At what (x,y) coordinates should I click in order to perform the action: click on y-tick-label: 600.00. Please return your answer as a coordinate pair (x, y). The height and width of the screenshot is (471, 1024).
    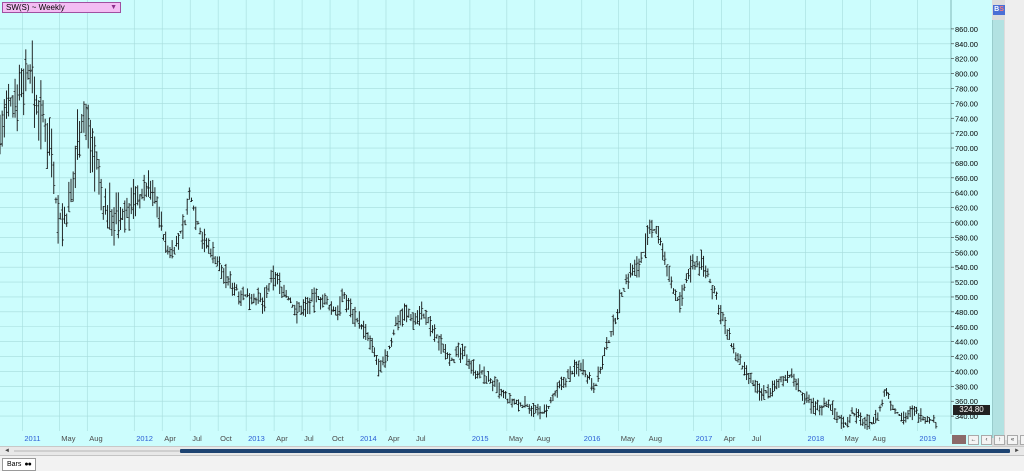
    Looking at the image, I should click on (966, 223).